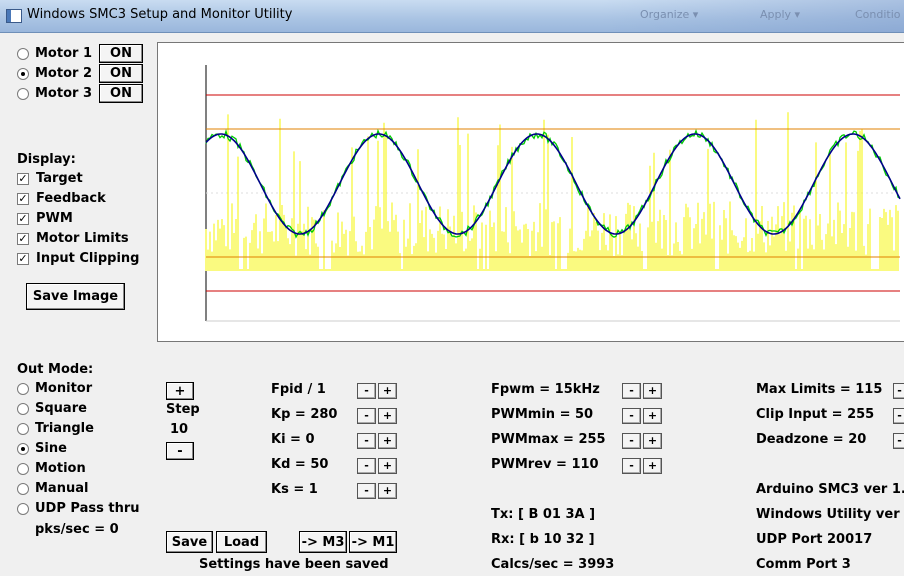 Image resolution: width=904 pixels, height=576 pixels. What do you see at coordinates (553, 564) in the screenshot?
I see `calcs-per-sec: Calcs/sec = 3993` at bounding box center [553, 564].